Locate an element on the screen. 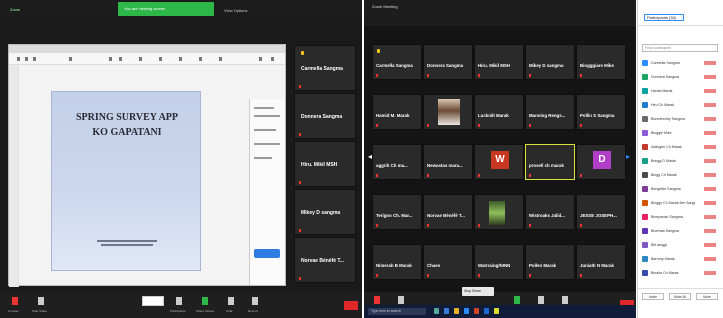  gallery-tile: Carmella Sangma is located at coordinates (397, 62).